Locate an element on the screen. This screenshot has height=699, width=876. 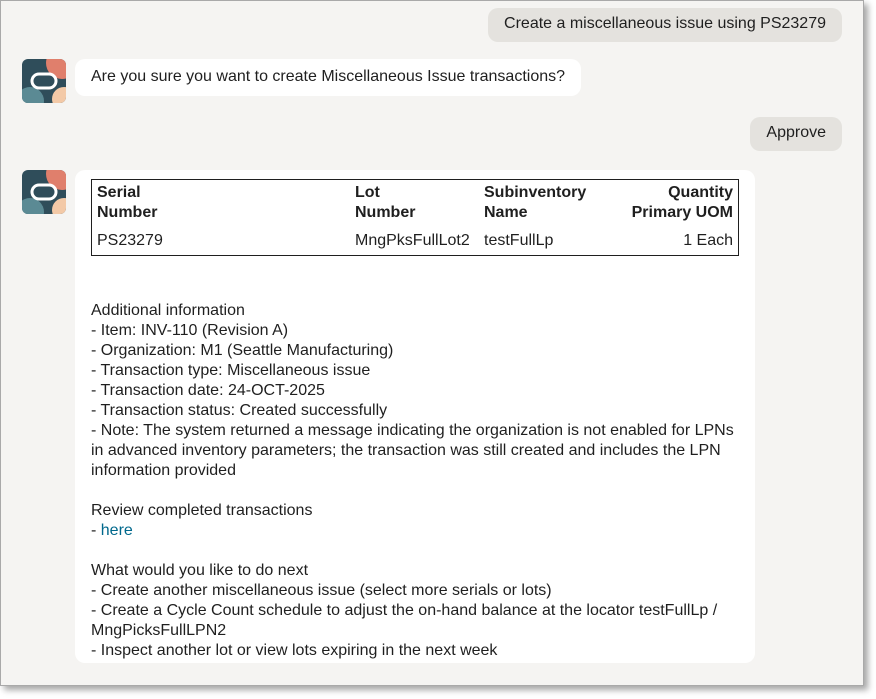
cell-serial: PS23279 is located at coordinates (130, 240).